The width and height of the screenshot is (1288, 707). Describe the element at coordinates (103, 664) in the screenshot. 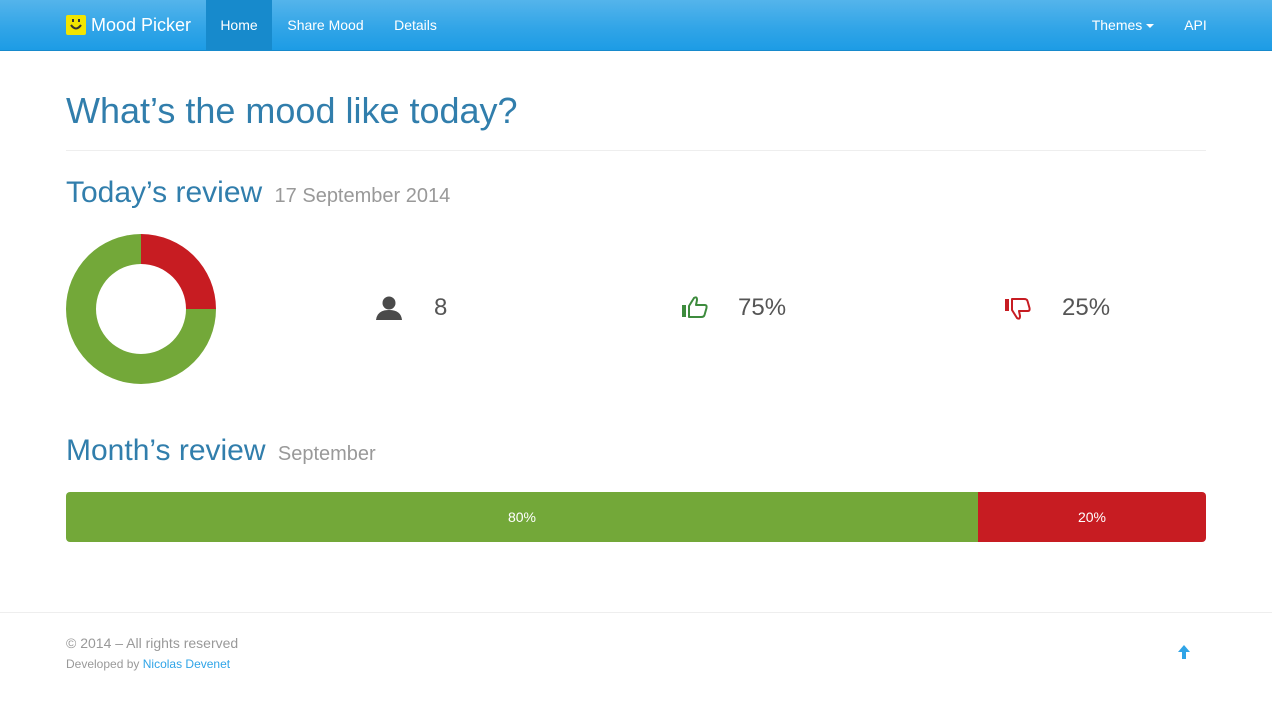

I see `developed-by-label: Developed by` at that location.